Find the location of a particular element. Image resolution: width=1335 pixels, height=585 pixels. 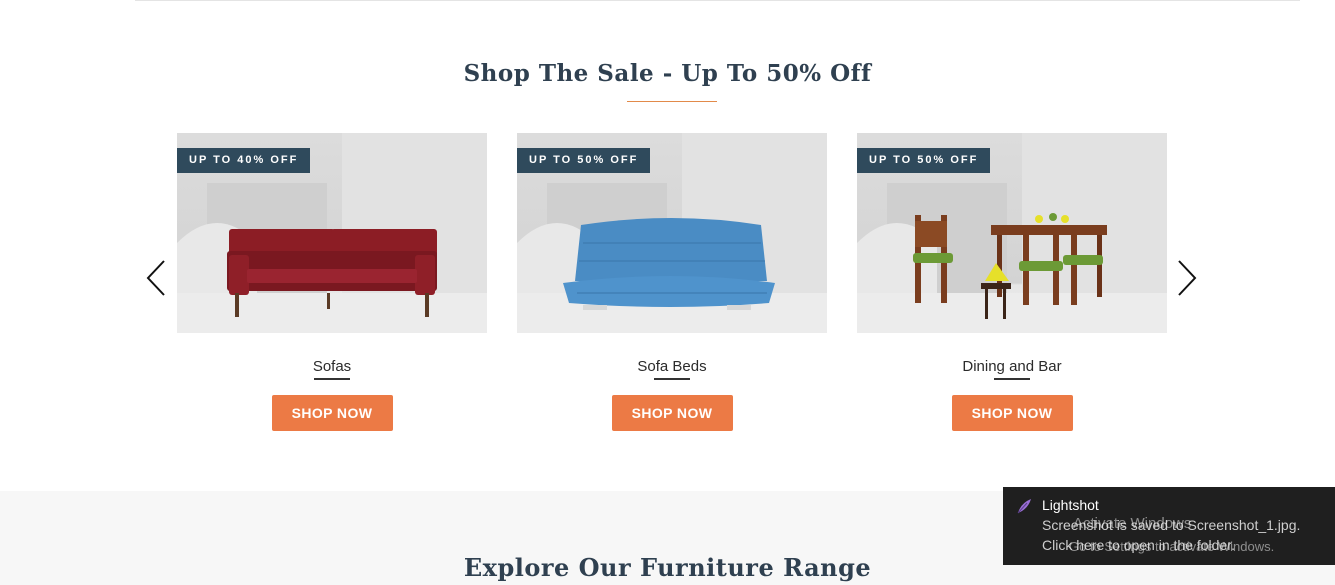

category-name: Sofa Beds is located at coordinates (672, 366).